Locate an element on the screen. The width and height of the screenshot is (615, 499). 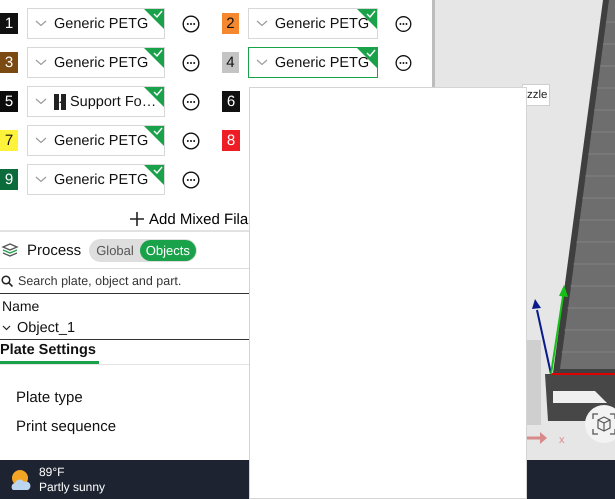
settings-tab: Plate Settings is located at coordinates (49, 352).